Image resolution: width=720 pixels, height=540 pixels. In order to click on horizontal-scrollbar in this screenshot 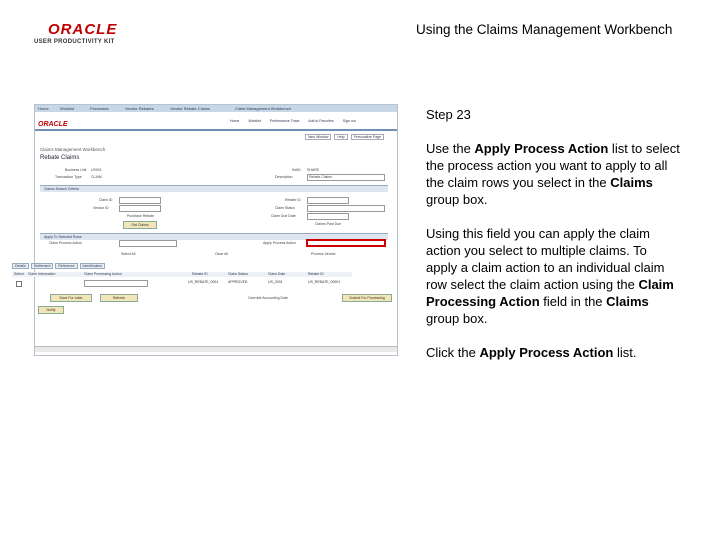, I will do `click(216, 349)`.